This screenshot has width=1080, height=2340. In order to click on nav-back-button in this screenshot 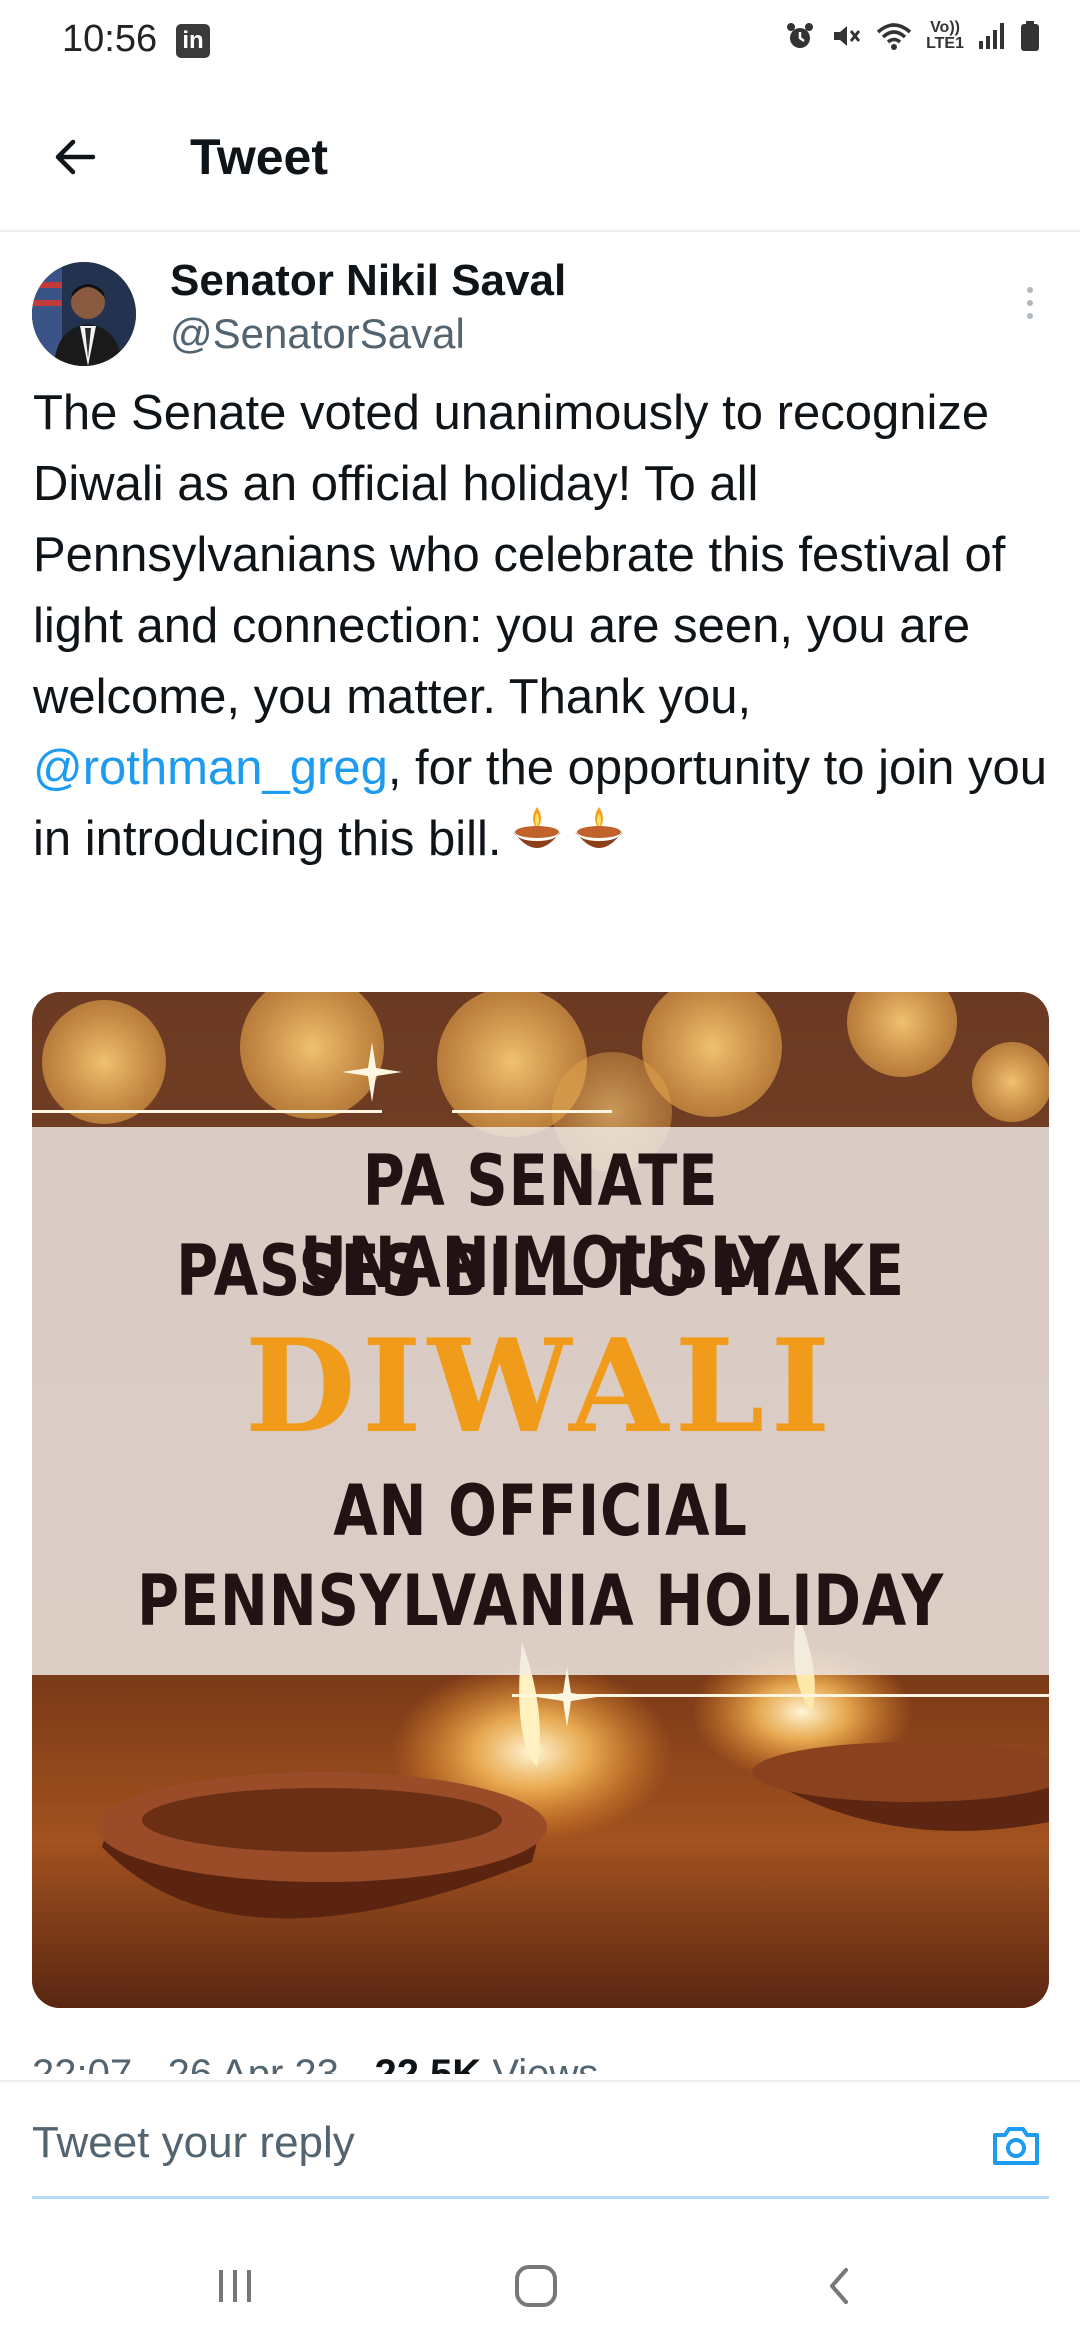, I will do `click(840, 2286)`.